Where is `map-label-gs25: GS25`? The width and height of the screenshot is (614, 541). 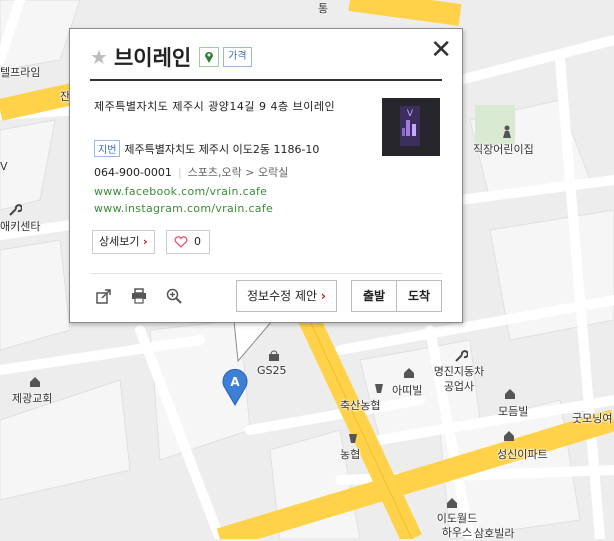
map-label-gs25: GS25 is located at coordinates (272, 370).